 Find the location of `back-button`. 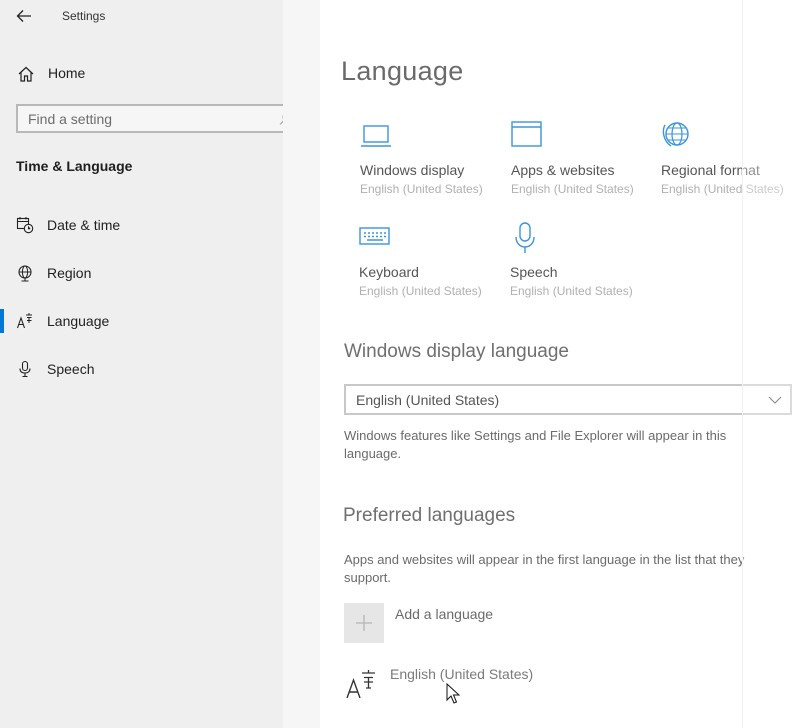

back-button is located at coordinates (24, 16).